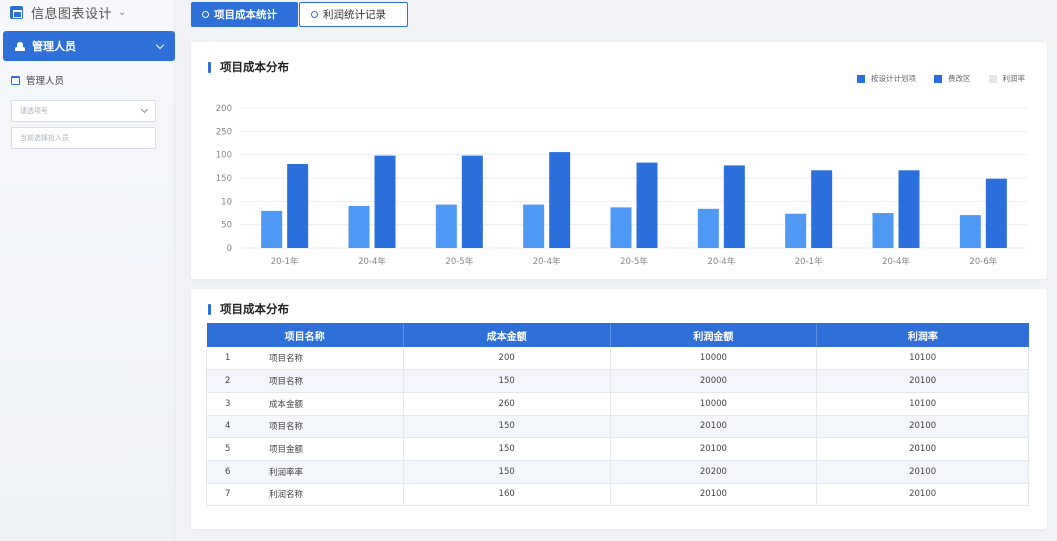 Image resolution: width=1057 pixels, height=541 pixels. What do you see at coordinates (714, 381) in the screenshot?
I see `profit-cell: 20000` at bounding box center [714, 381].